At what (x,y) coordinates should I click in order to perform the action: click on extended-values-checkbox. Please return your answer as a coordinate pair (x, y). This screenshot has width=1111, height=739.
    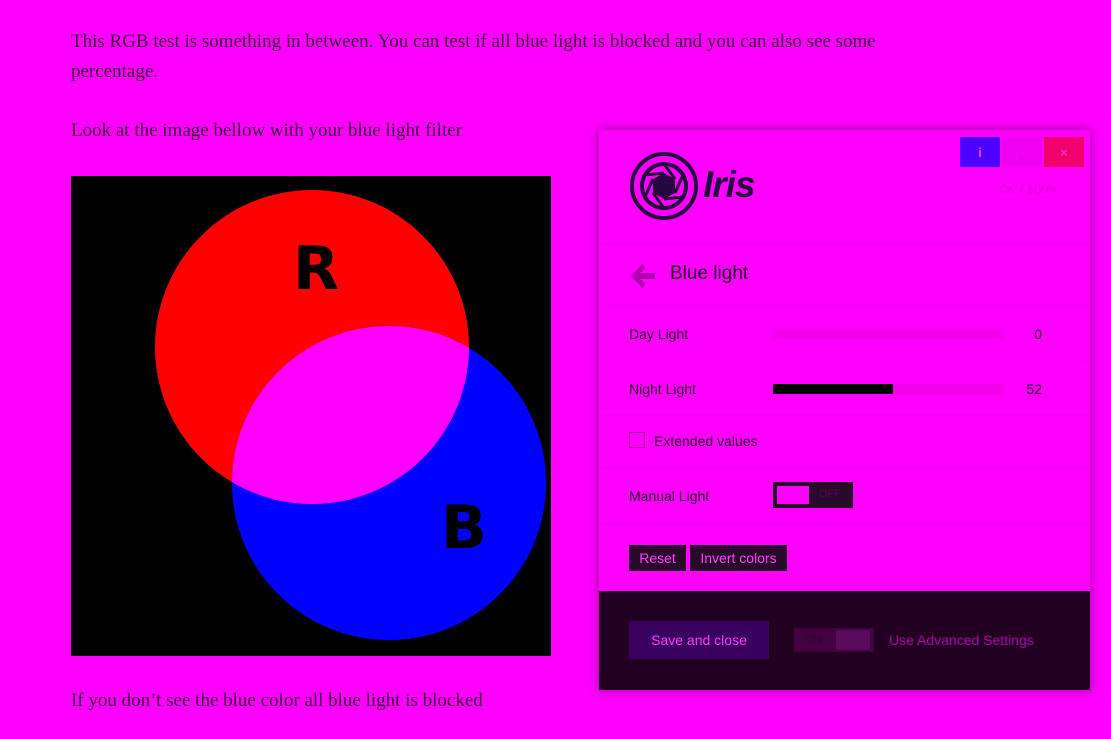
    Looking at the image, I should click on (637, 440).